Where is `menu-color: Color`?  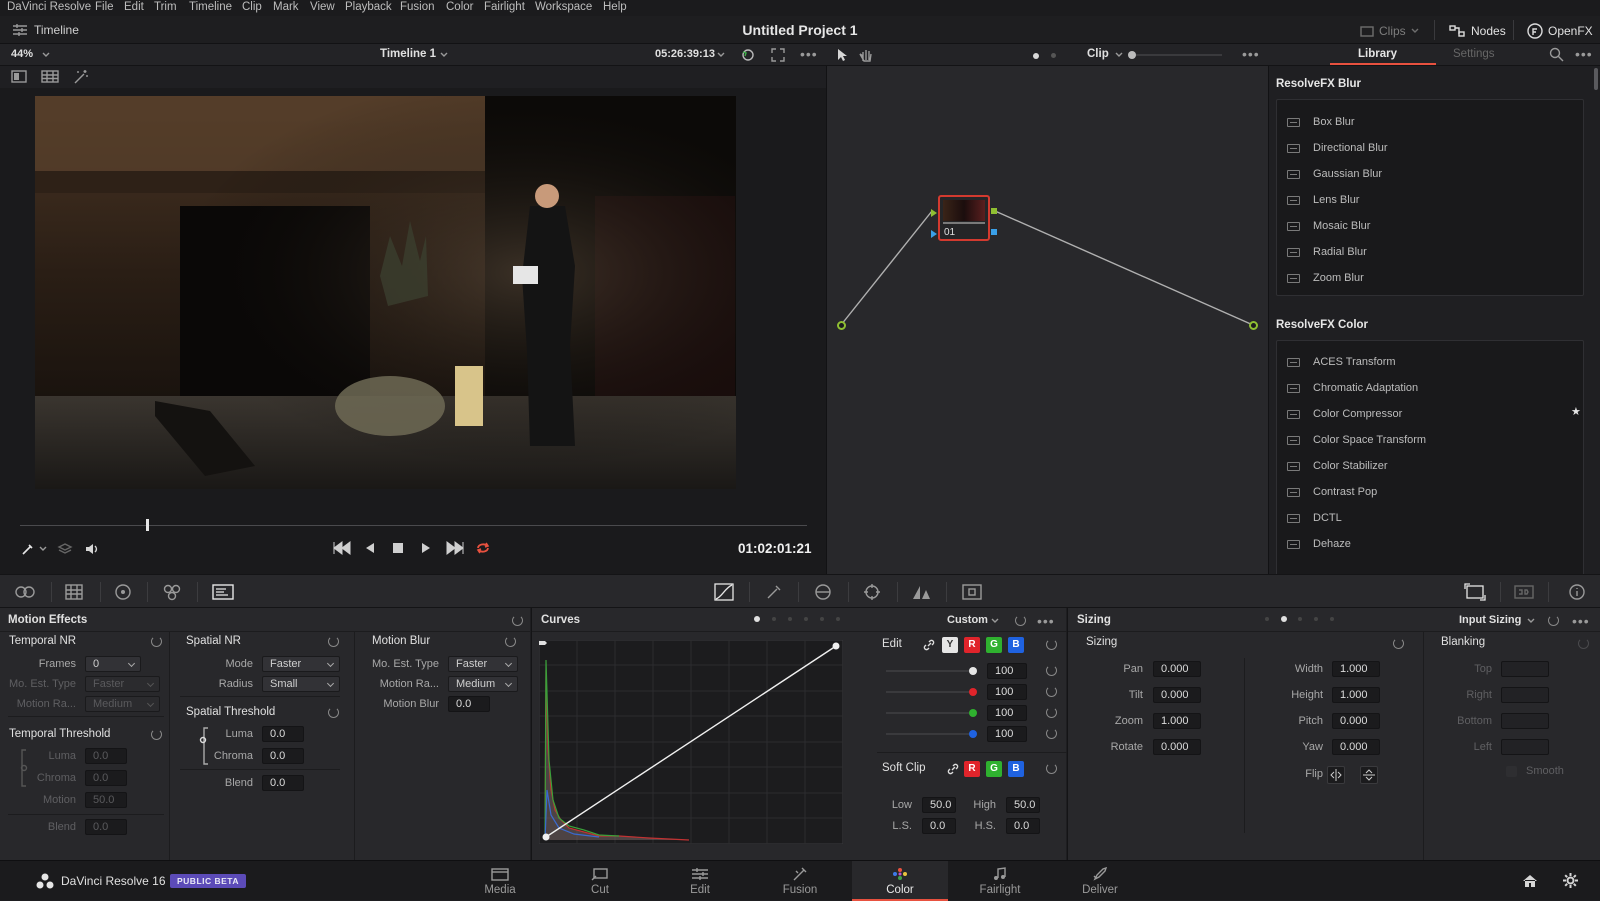
menu-color: Color is located at coordinates (459, 7).